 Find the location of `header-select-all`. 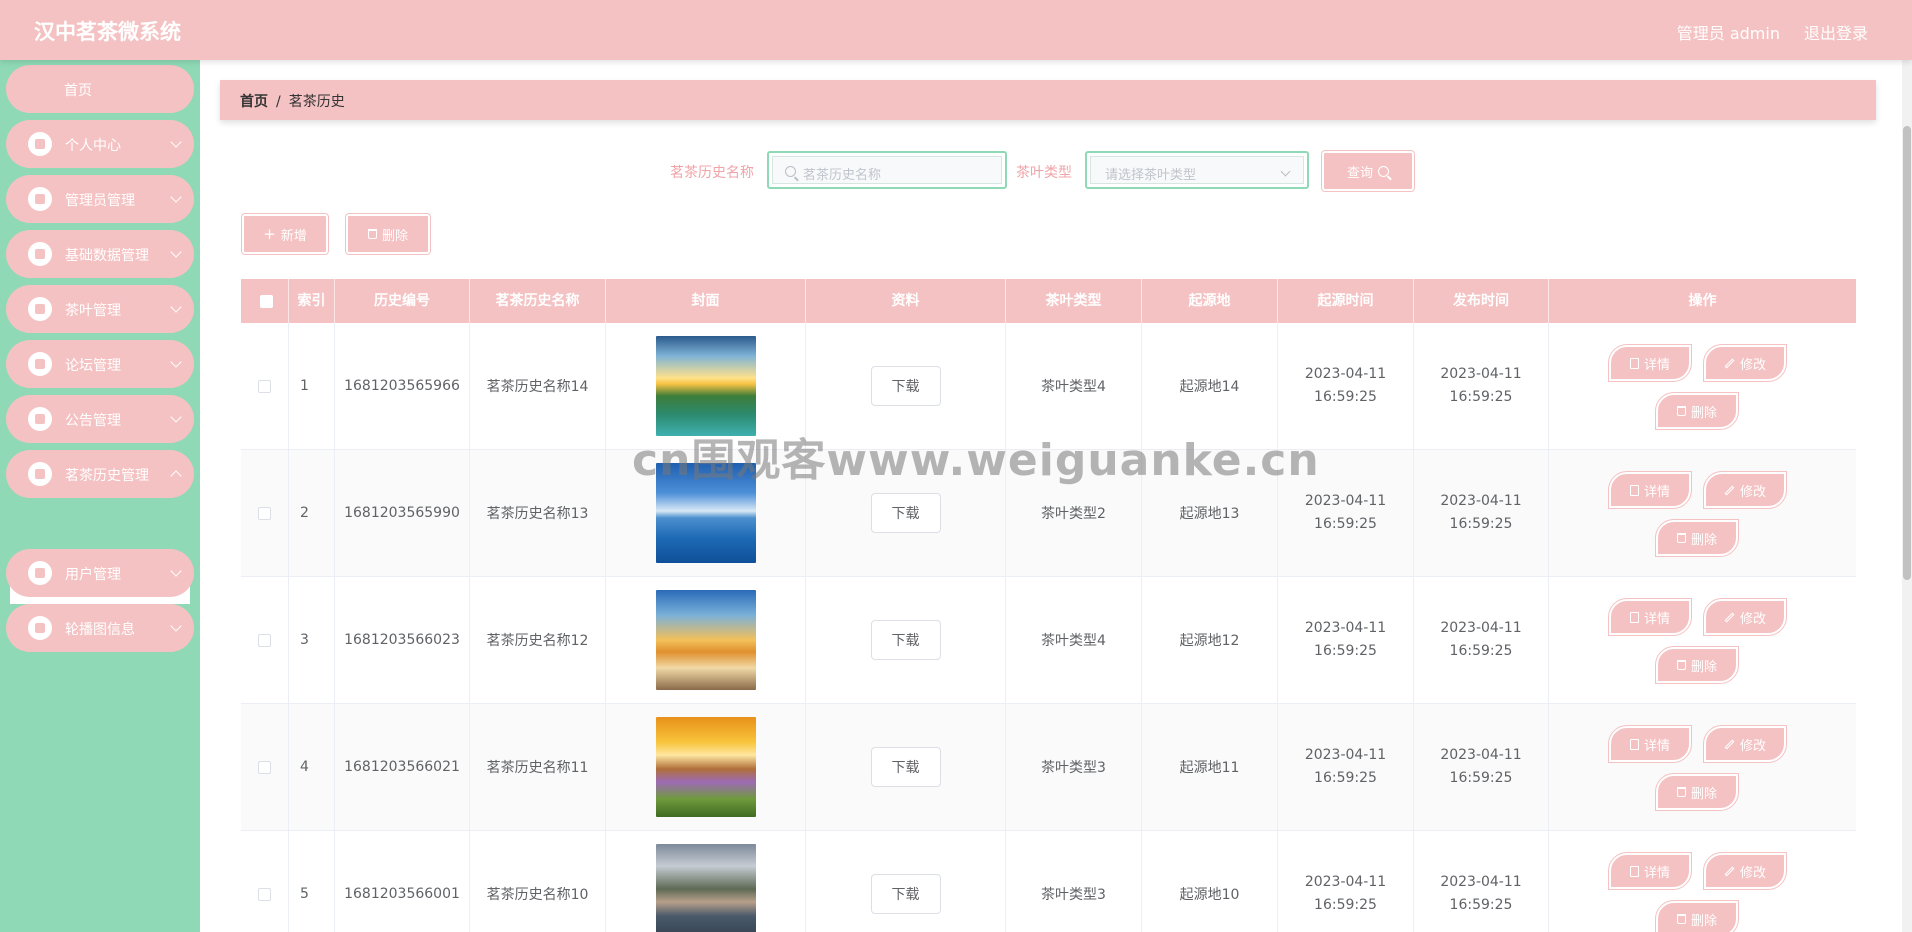

header-select-all is located at coordinates (265, 301).